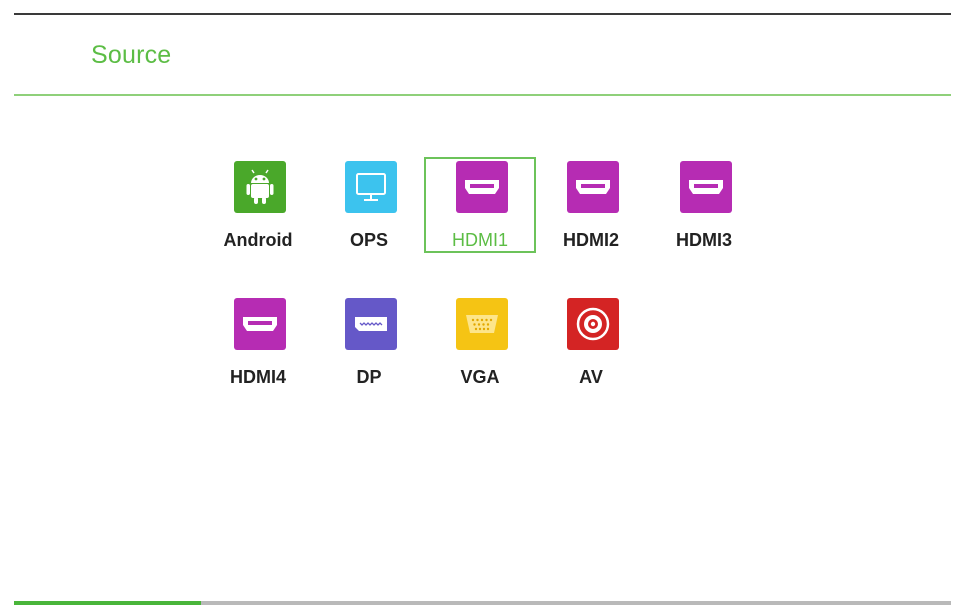 The image size is (956, 609). I want to click on source-item-hdmi3: HDMI3, so click(704, 205).